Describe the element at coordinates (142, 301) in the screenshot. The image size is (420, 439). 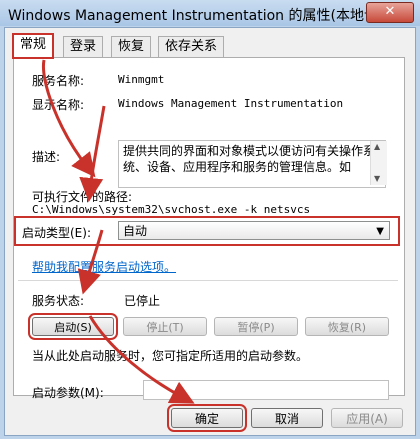
I see `service-status-value: 已停止` at that location.